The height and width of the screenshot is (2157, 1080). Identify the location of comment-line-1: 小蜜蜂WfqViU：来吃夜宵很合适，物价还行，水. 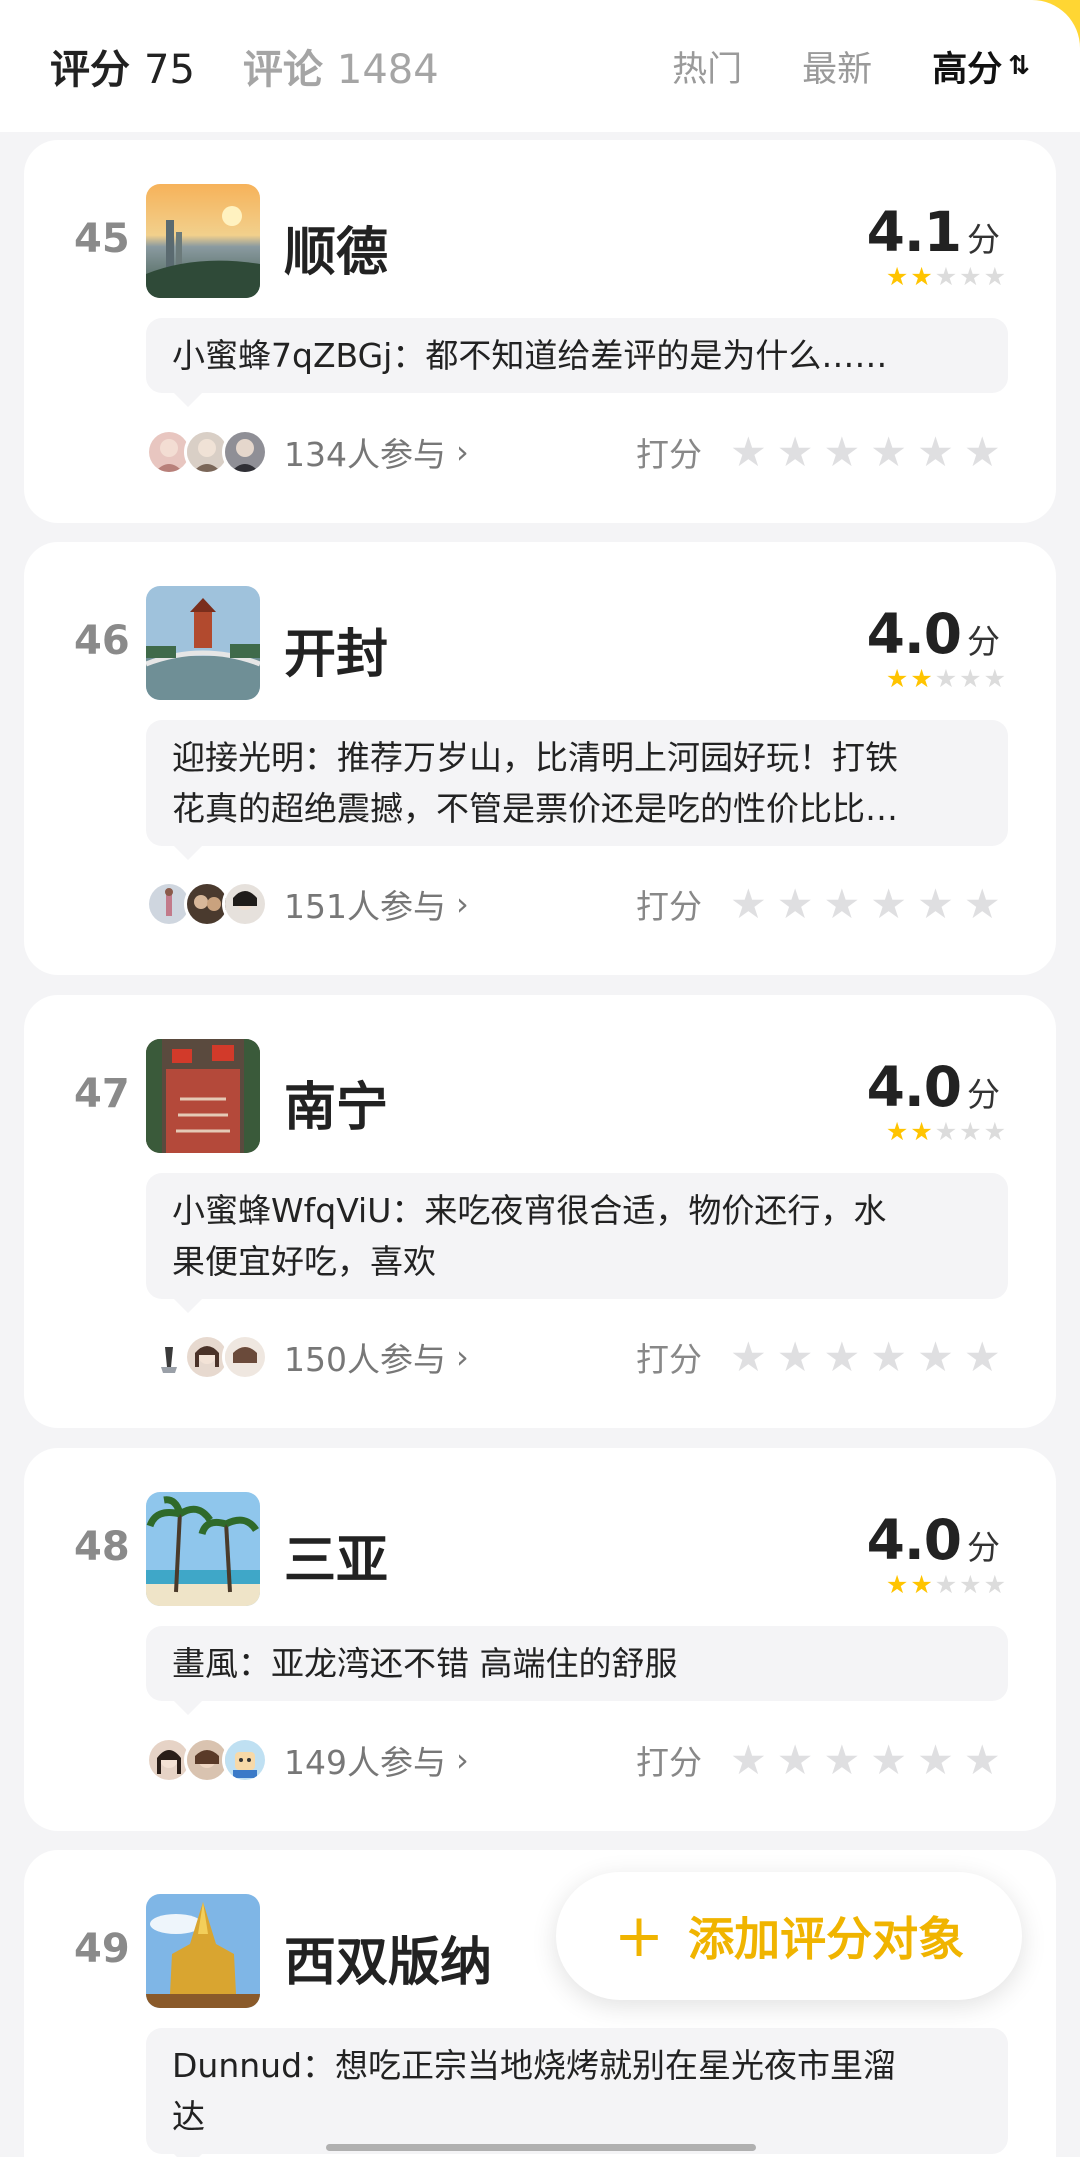
(529, 1210).